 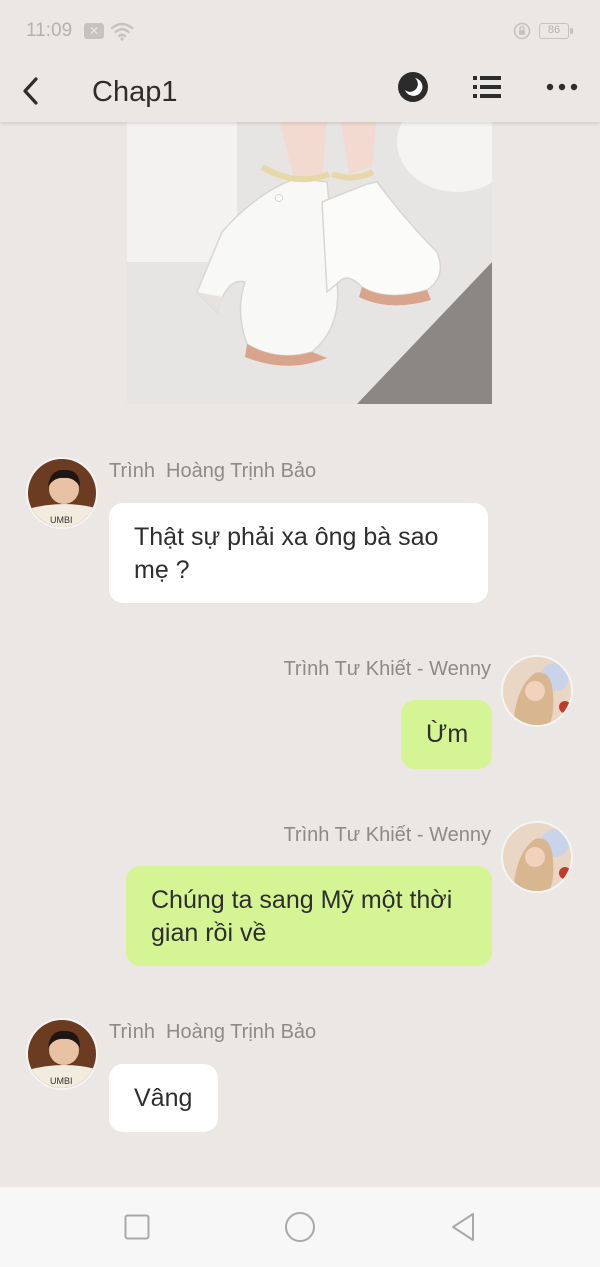 What do you see at coordinates (463, 1227) in the screenshot?
I see `back-triangle-icon` at bounding box center [463, 1227].